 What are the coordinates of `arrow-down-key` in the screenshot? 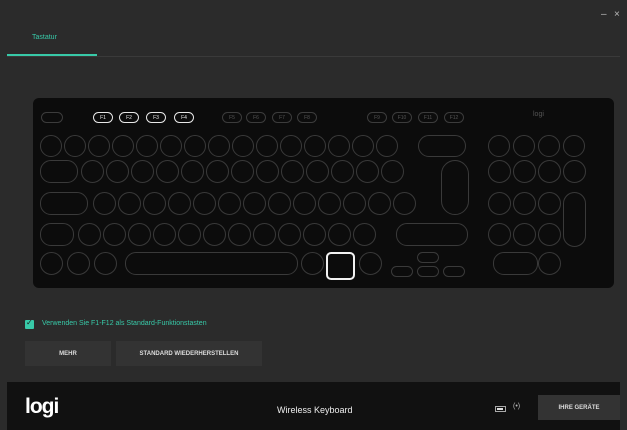 It's located at (428, 271).